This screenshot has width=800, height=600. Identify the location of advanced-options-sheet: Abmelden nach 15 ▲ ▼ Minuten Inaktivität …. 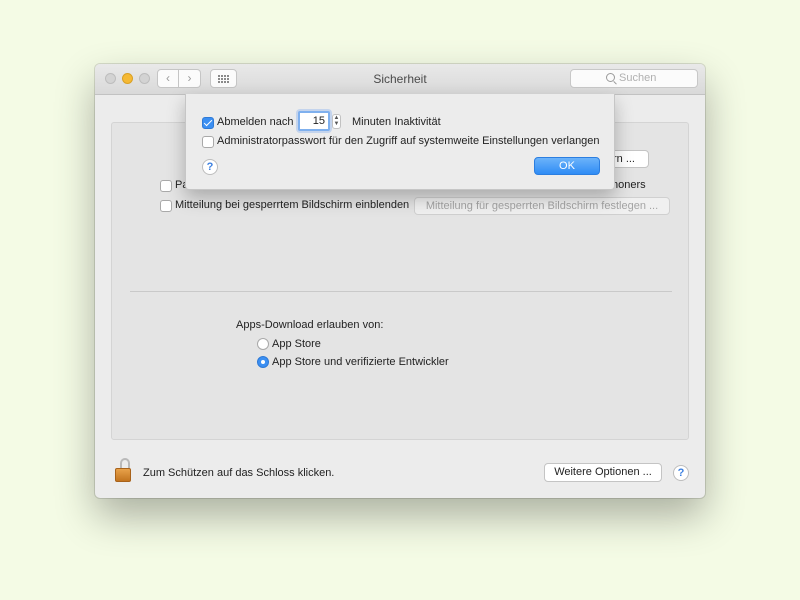
(400, 142).